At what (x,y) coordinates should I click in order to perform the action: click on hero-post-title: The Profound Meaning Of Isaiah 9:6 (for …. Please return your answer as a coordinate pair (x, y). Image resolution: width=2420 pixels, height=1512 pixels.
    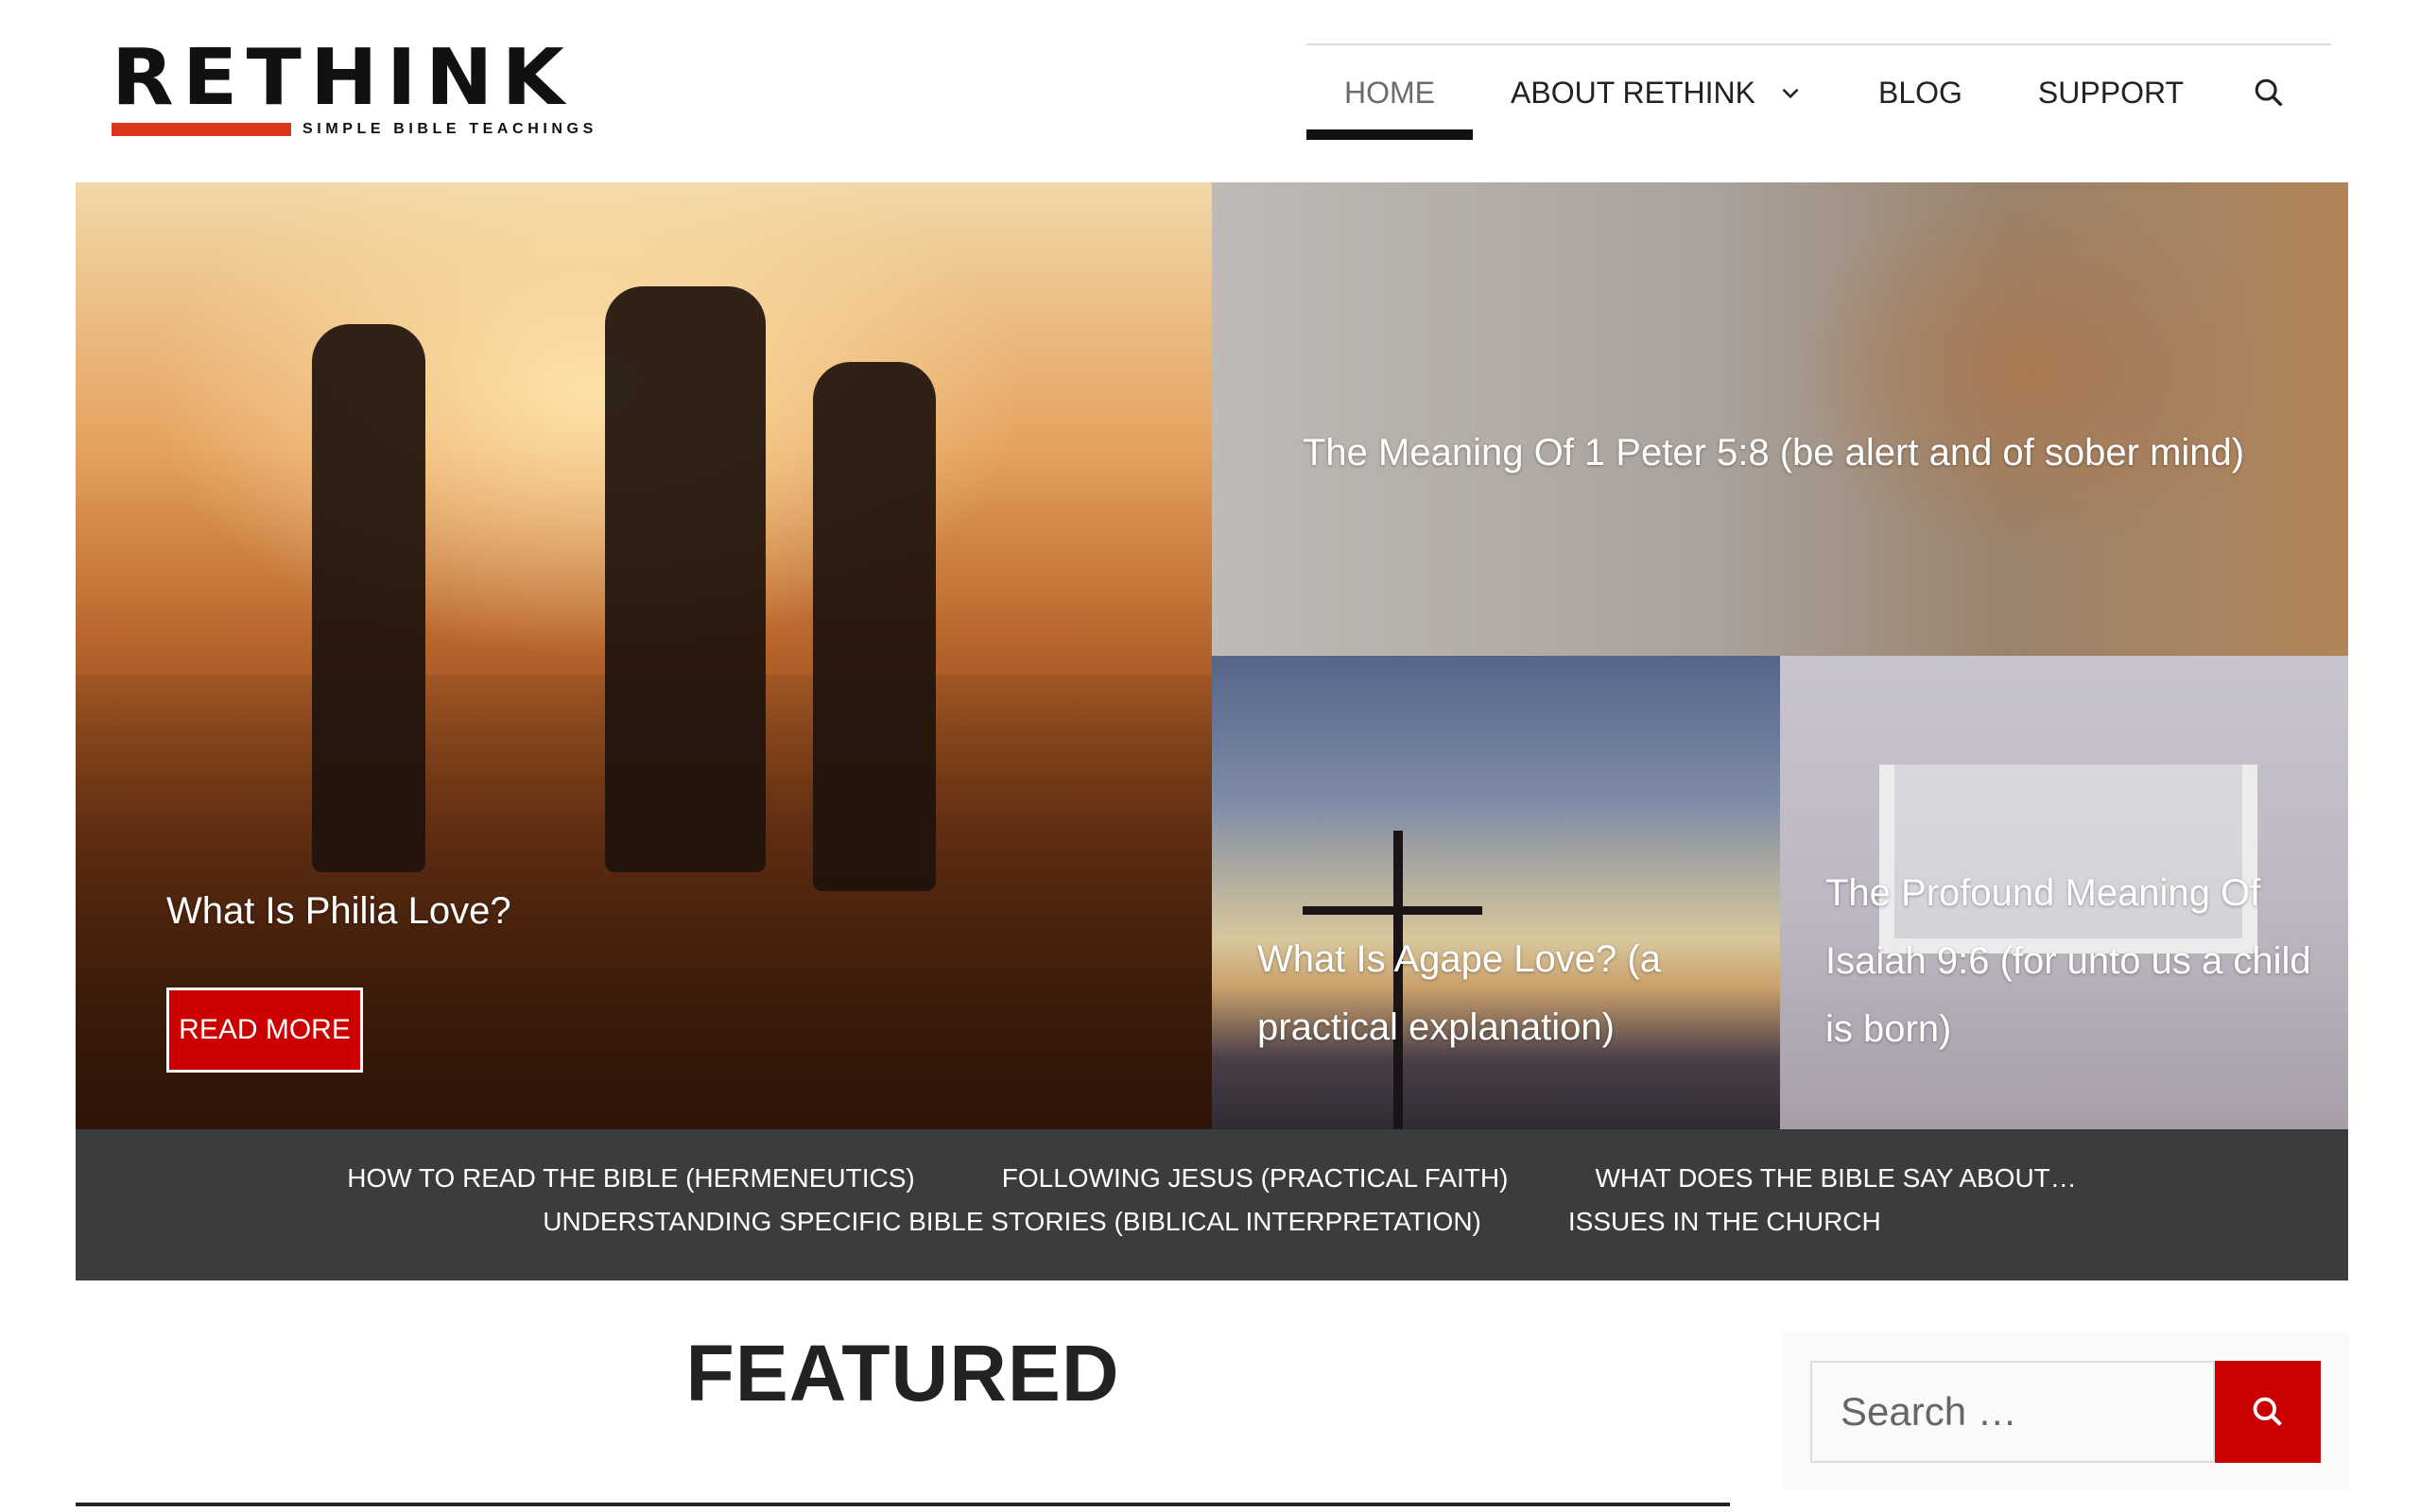
    Looking at the image, I should click on (2075, 961).